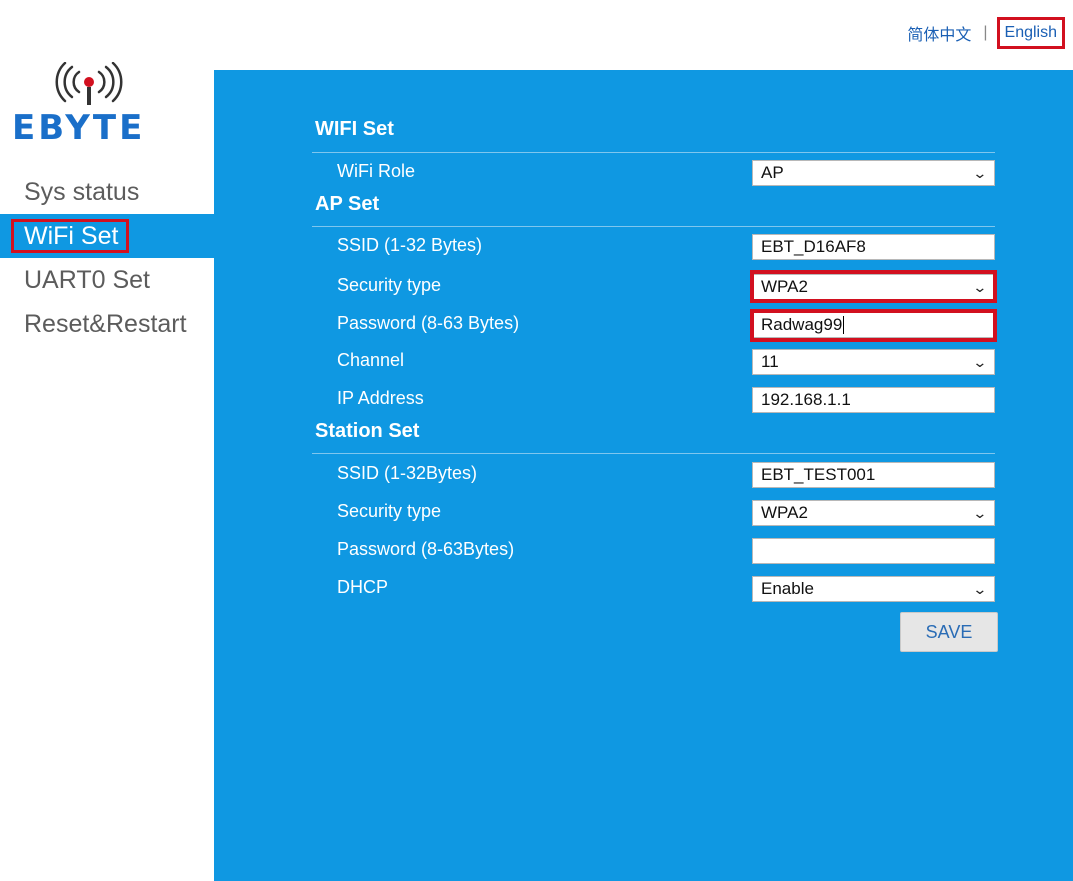 This screenshot has width=1073, height=881. What do you see at coordinates (407, 473) in the screenshot?
I see `station-ssid-label: SSID (1-32Bytes)` at bounding box center [407, 473].